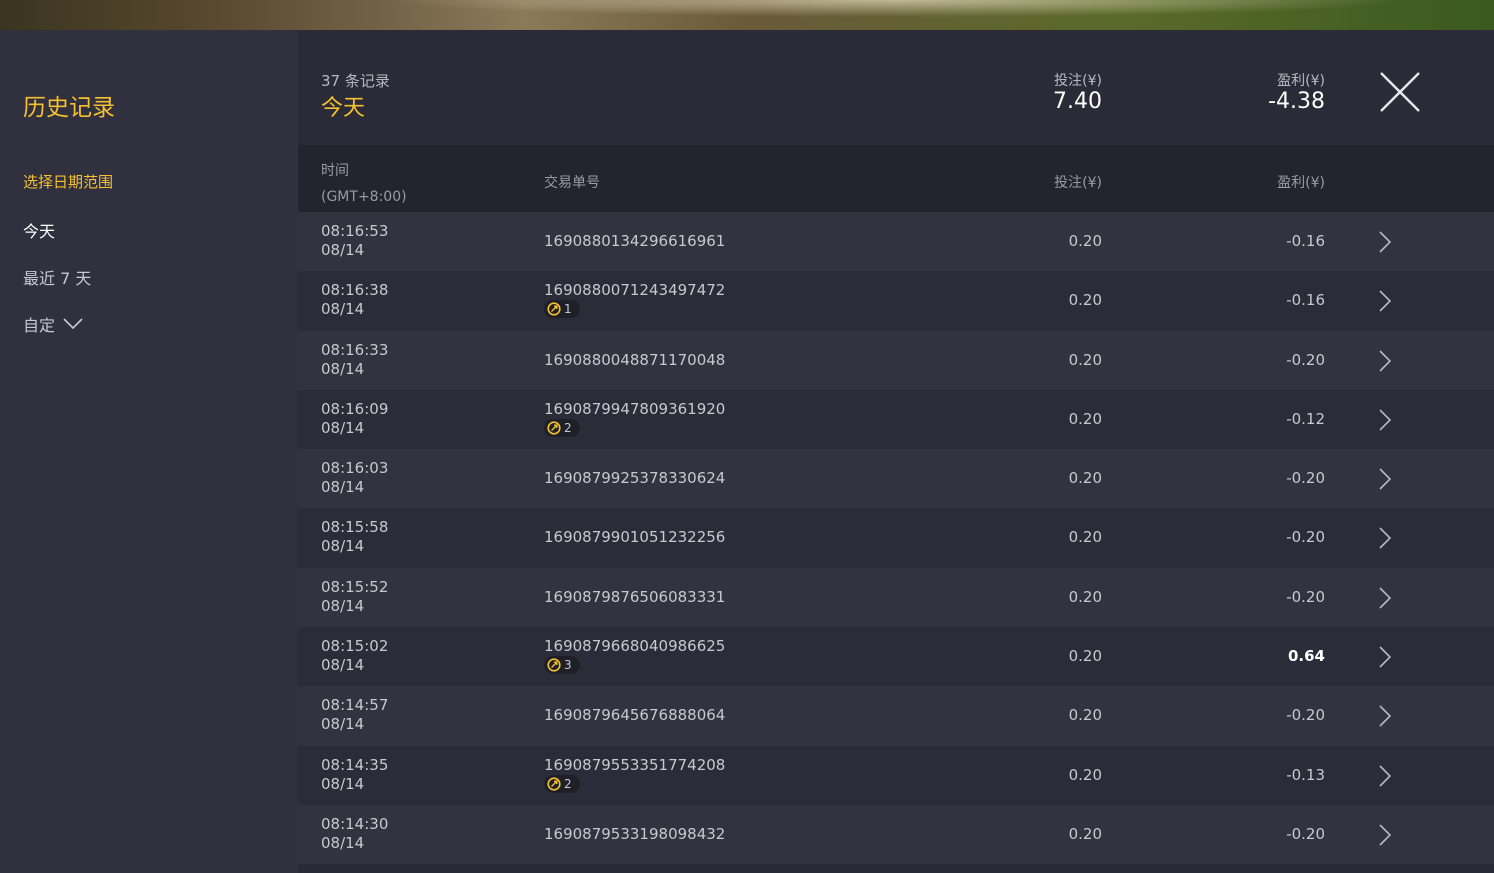  What do you see at coordinates (1305, 418) in the screenshot?
I see `row-profit: -0.12` at bounding box center [1305, 418].